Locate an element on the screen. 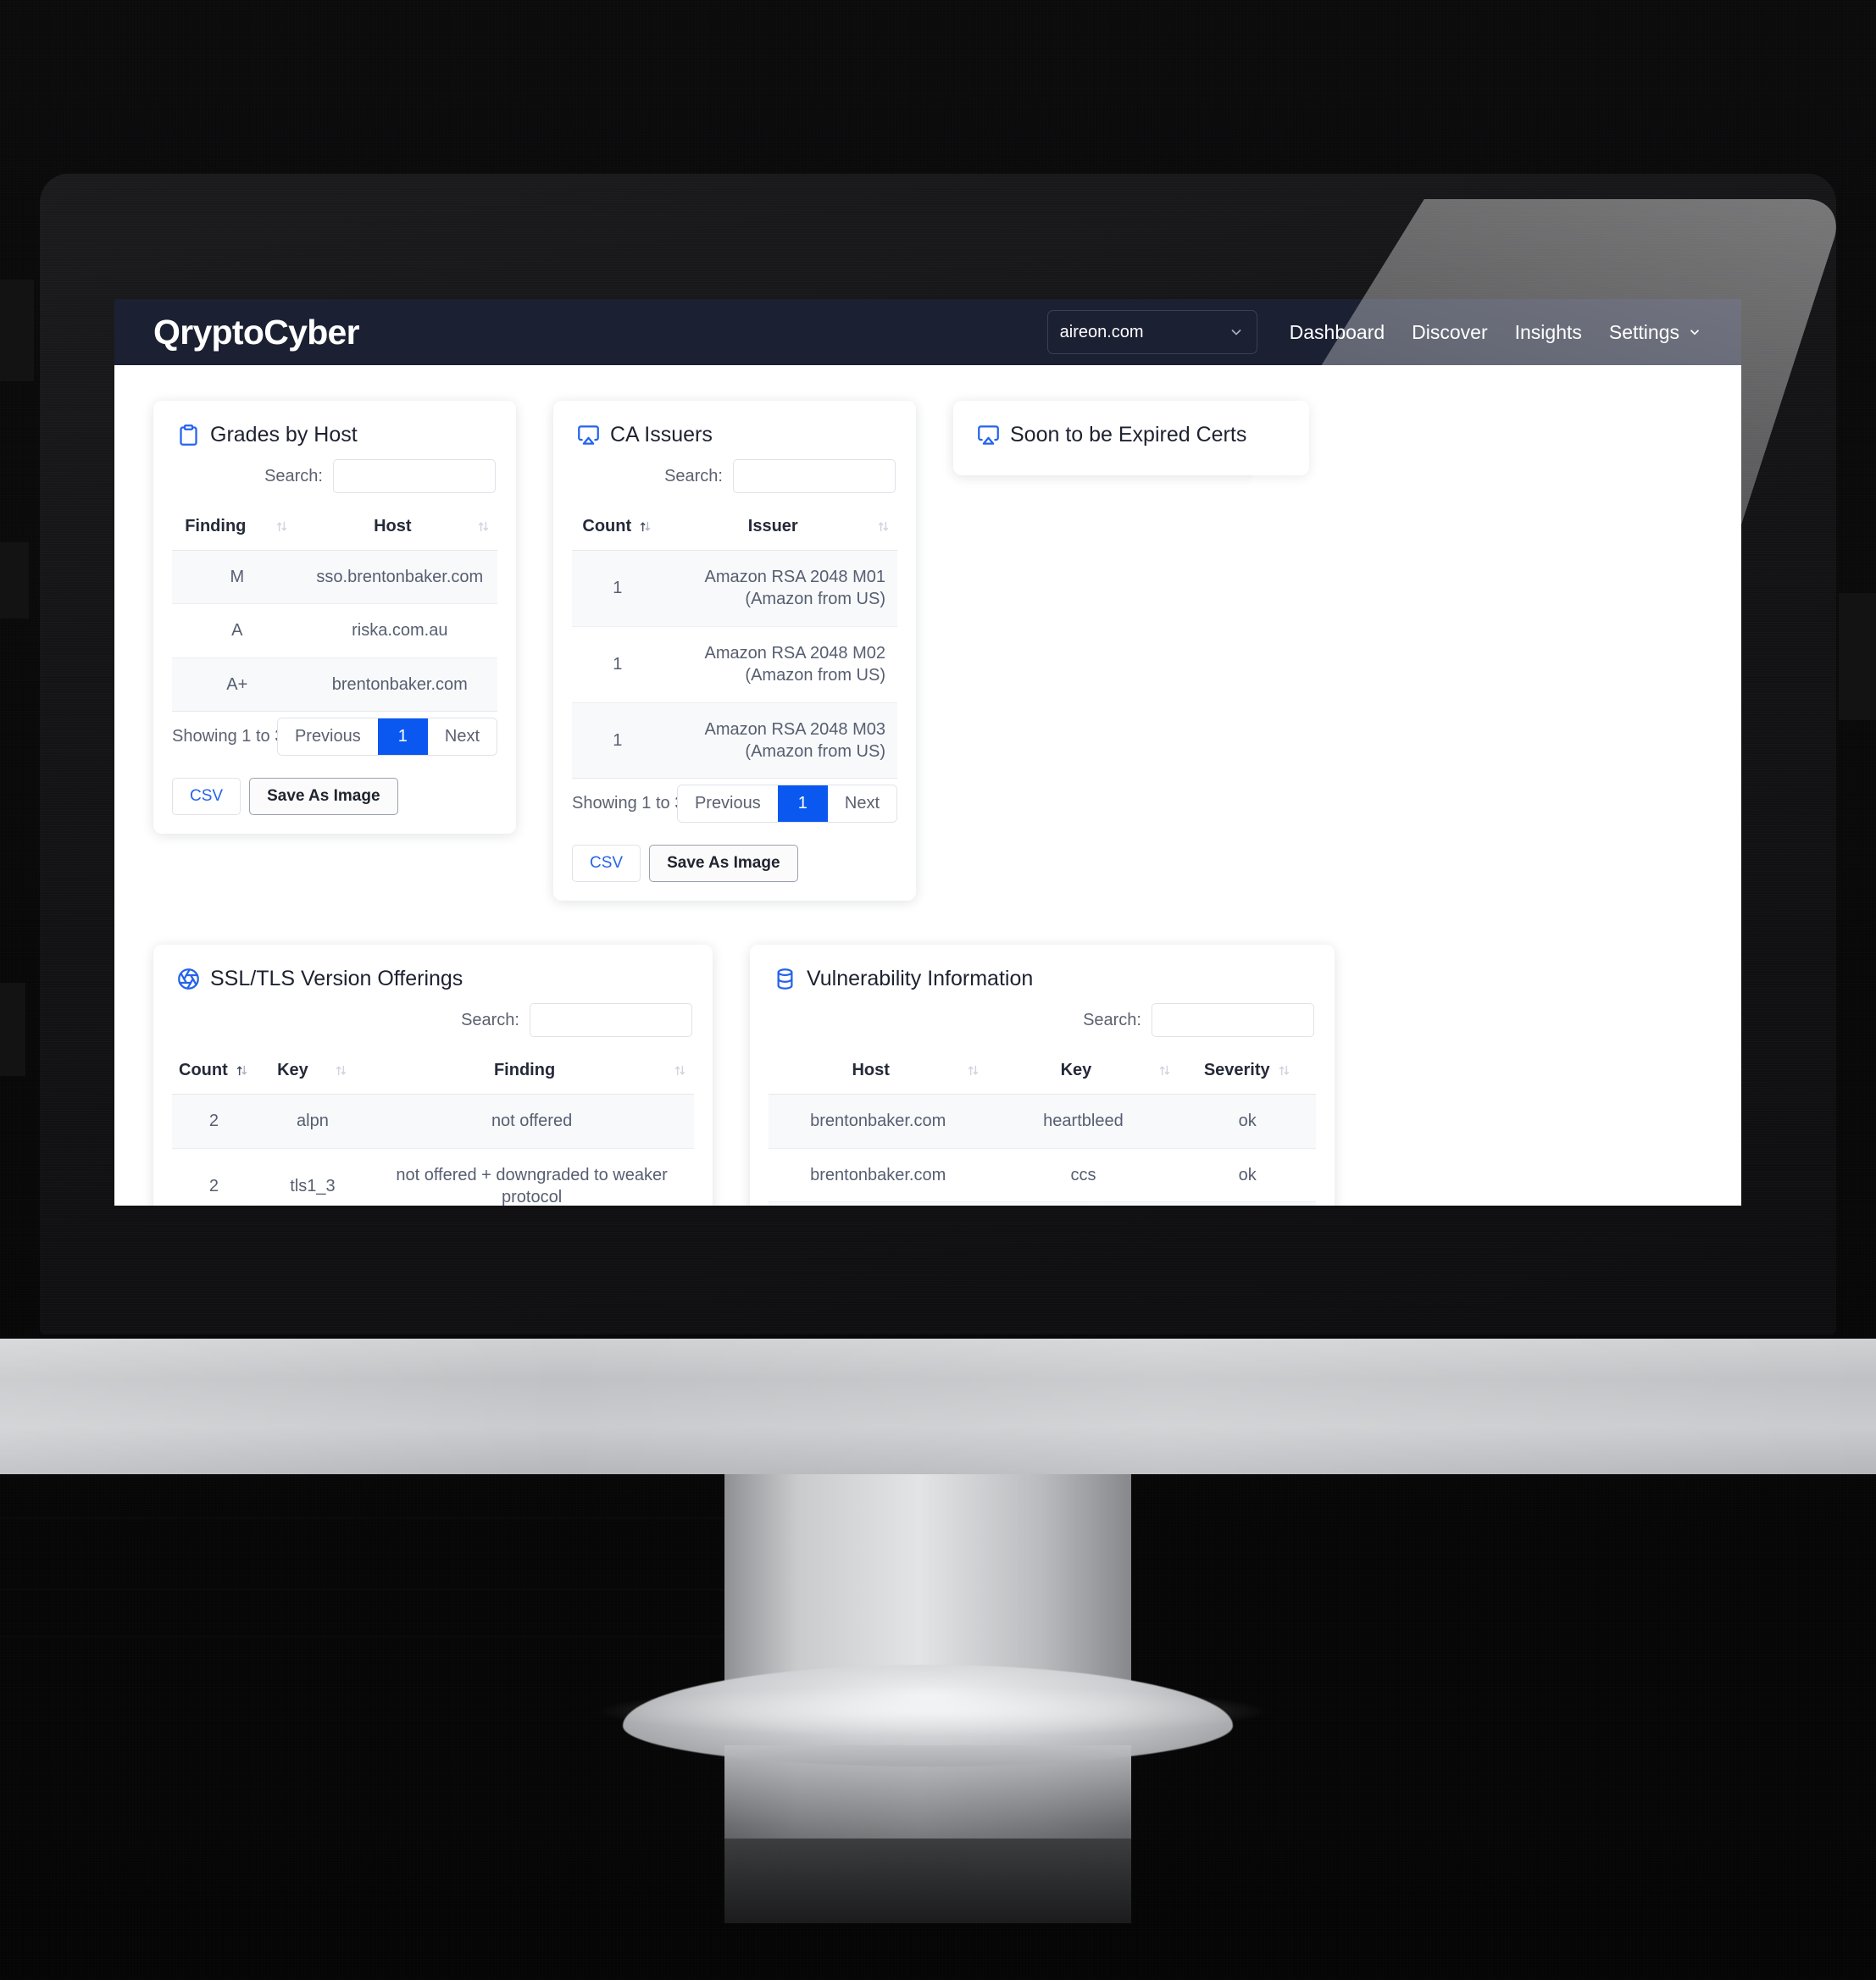 This screenshot has height=1980, width=1876. card-header: Soon to be Expired Certs is located at coordinates (1133, 435).